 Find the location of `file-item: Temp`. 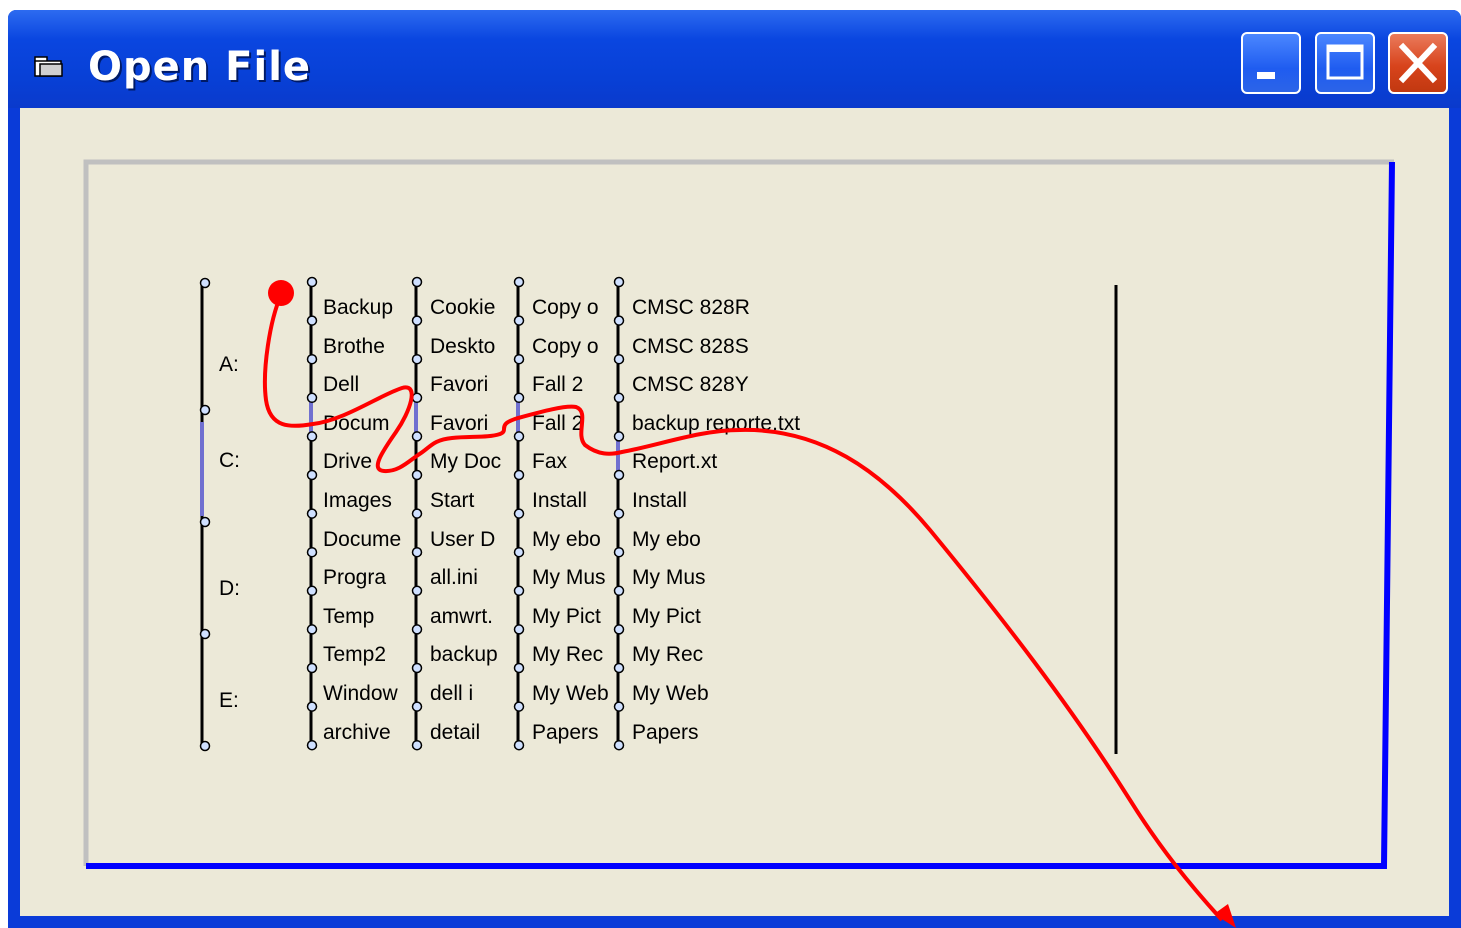

file-item: Temp is located at coordinates (348, 617).